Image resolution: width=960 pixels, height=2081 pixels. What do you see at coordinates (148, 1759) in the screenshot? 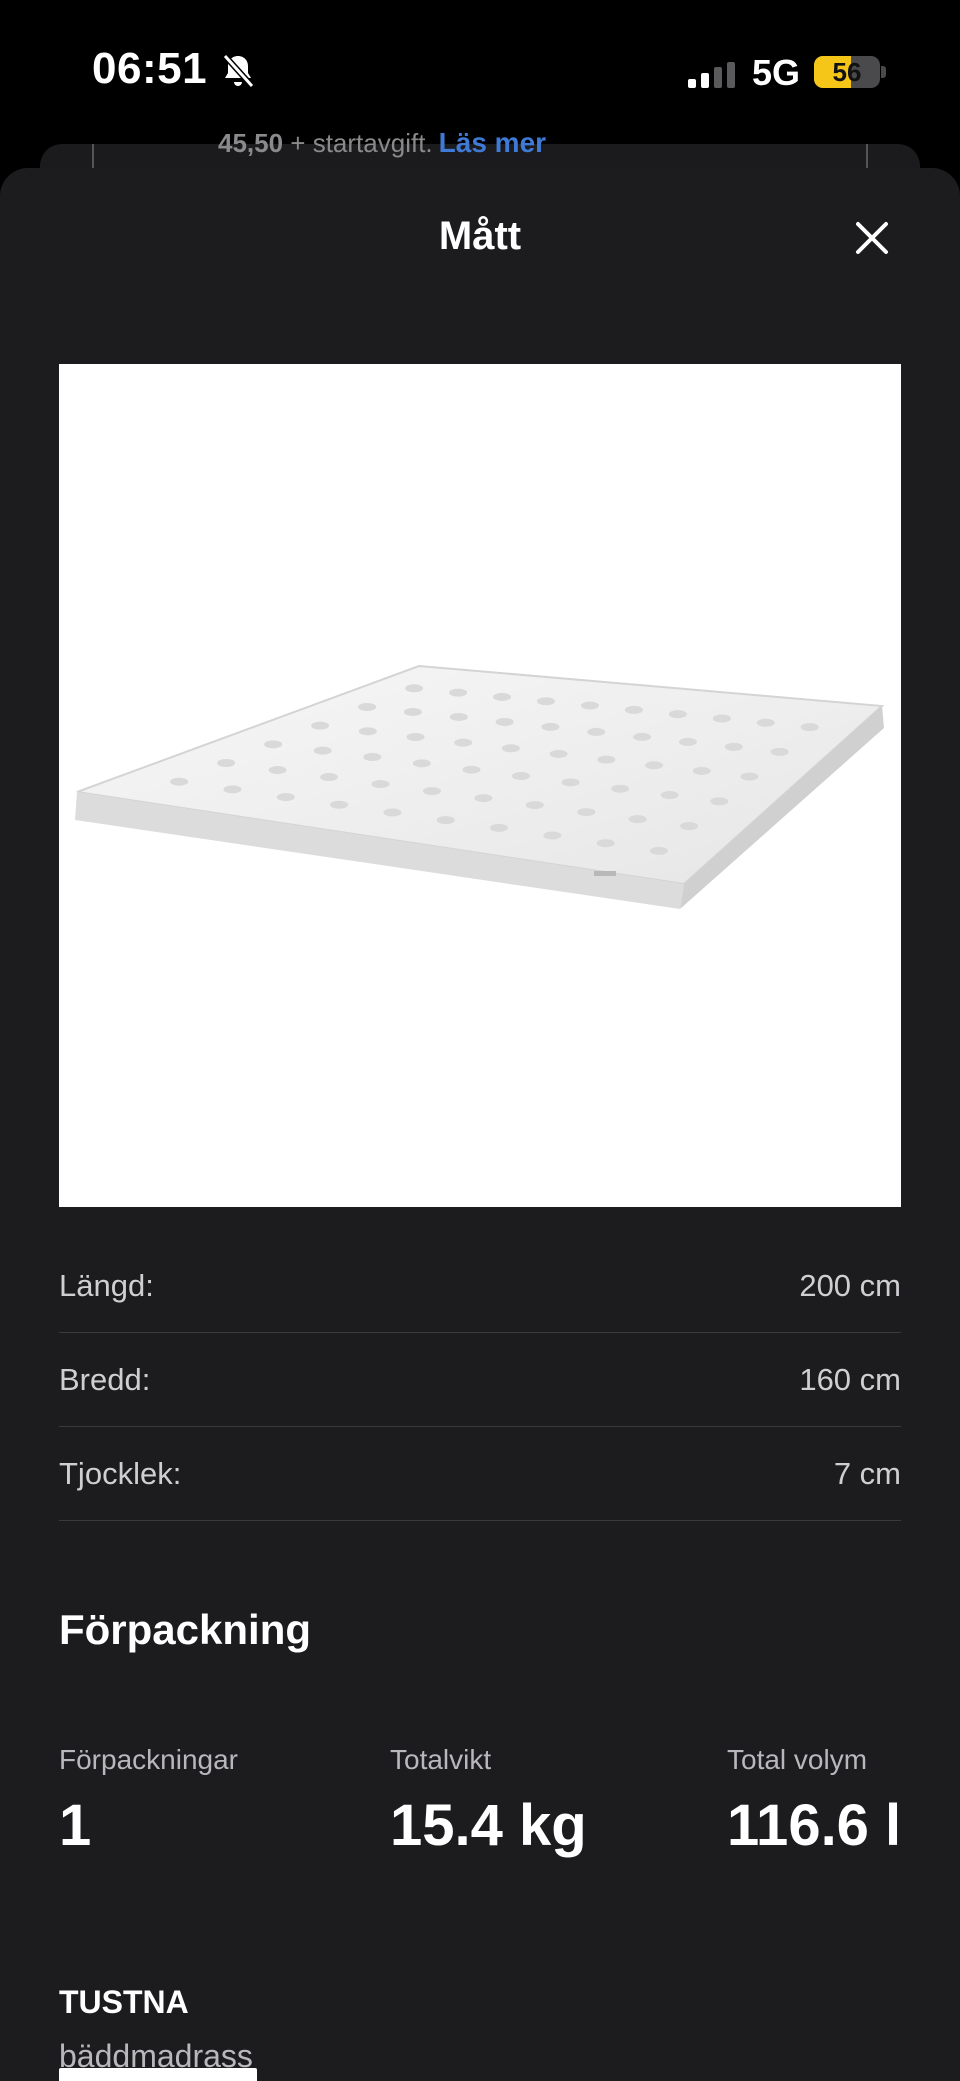
I see `packages-label: Förpackningar` at bounding box center [148, 1759].